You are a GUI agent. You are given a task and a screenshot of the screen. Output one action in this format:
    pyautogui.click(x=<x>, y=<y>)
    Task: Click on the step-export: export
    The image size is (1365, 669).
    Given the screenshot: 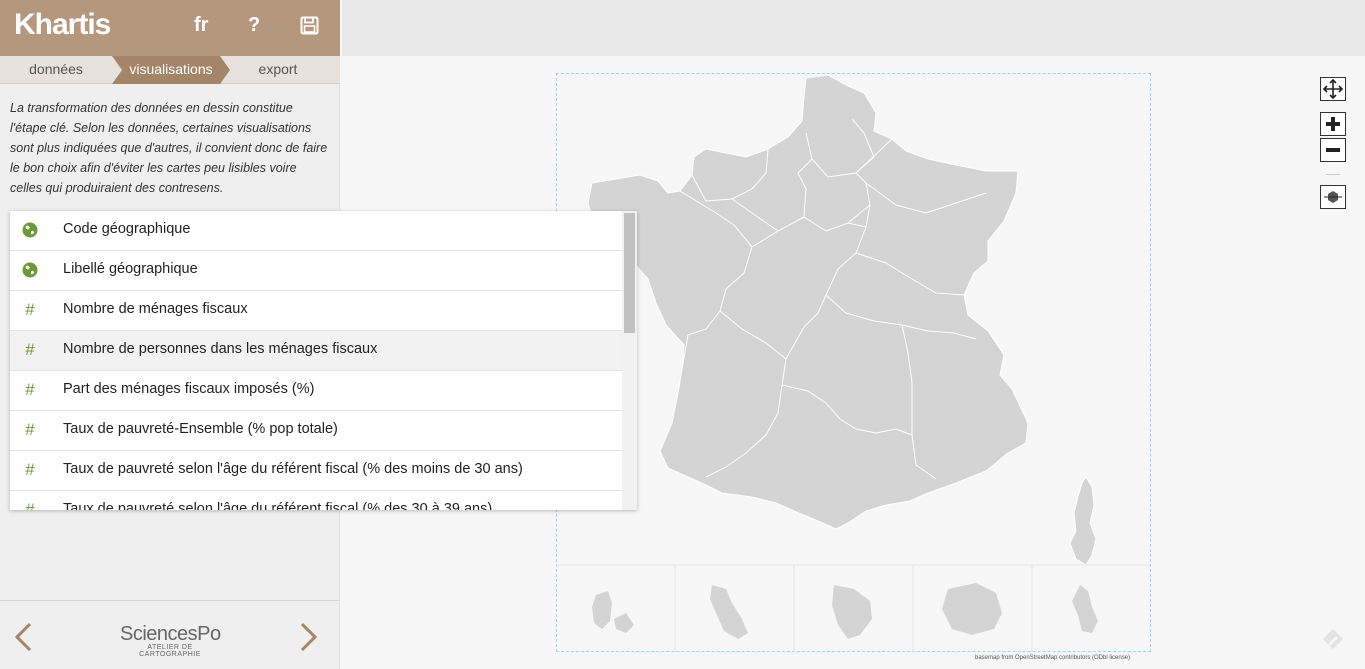 What is the action you would take?
    pyautogui.click(x=278, y=70)
    